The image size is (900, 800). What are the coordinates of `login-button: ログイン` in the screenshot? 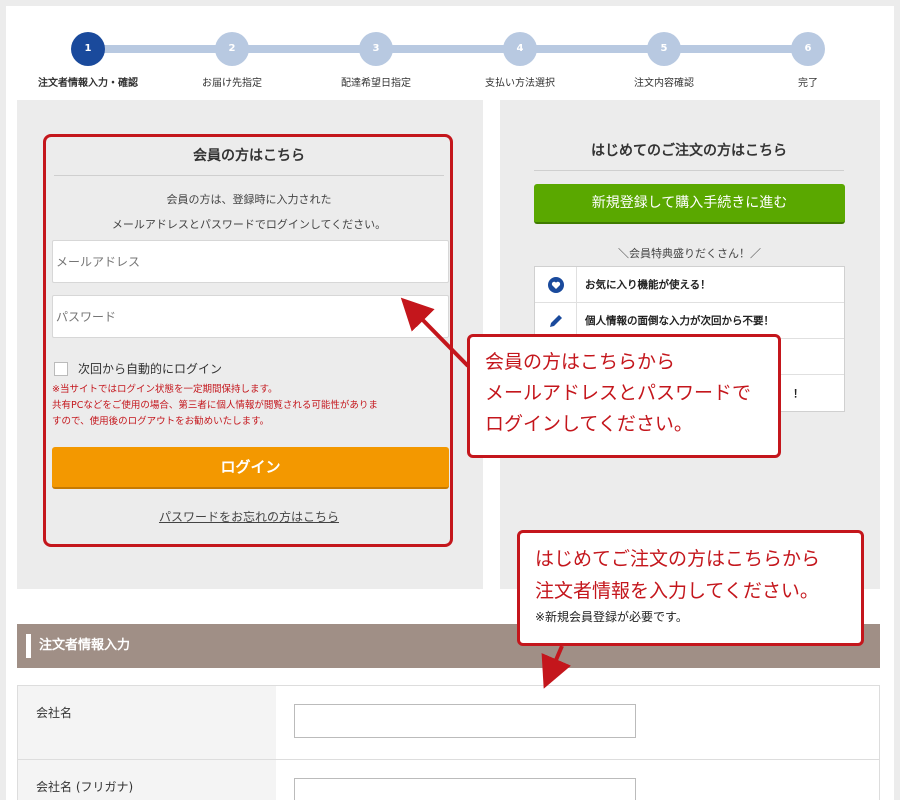 It's located at (250, 468).